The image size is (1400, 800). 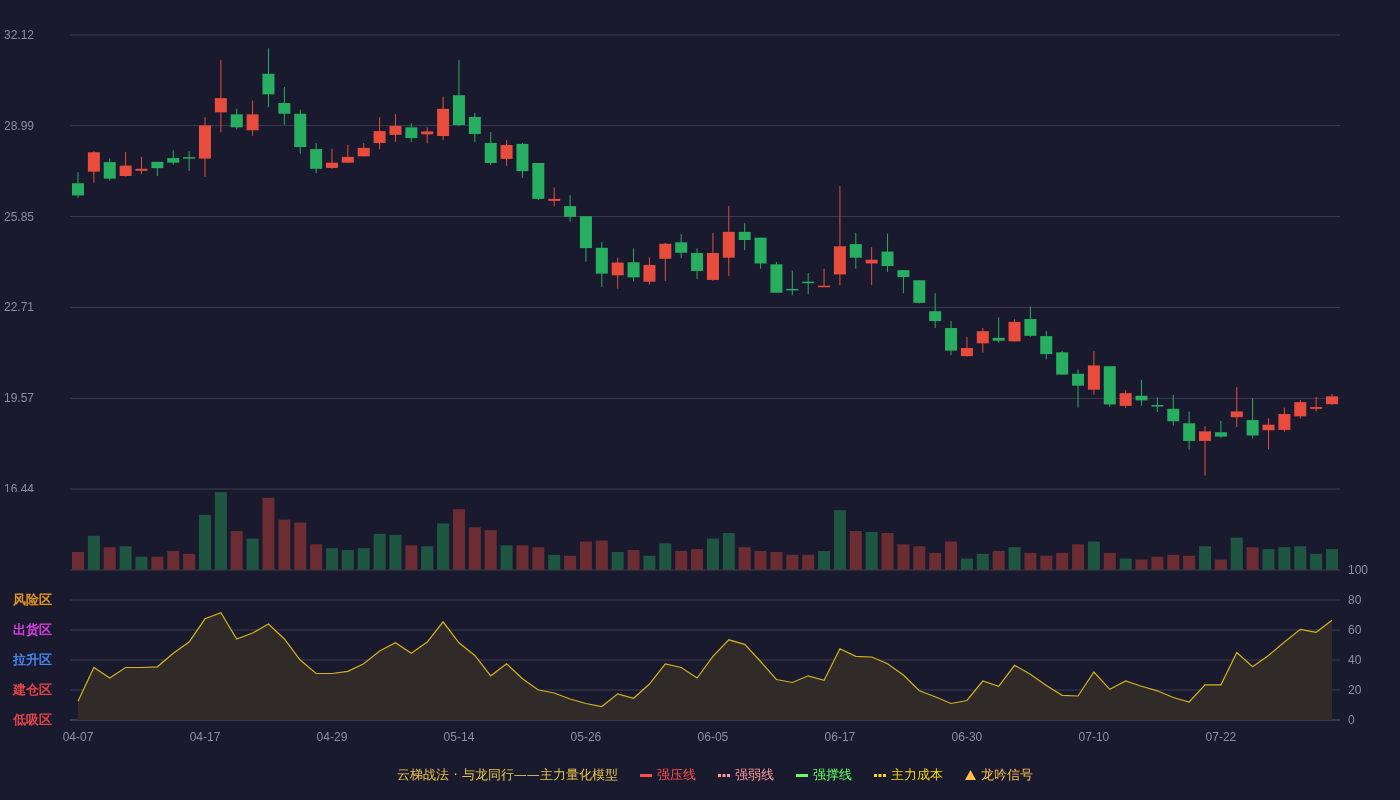 I want to click on date-label: 05-26, so click(x=586, y=737).